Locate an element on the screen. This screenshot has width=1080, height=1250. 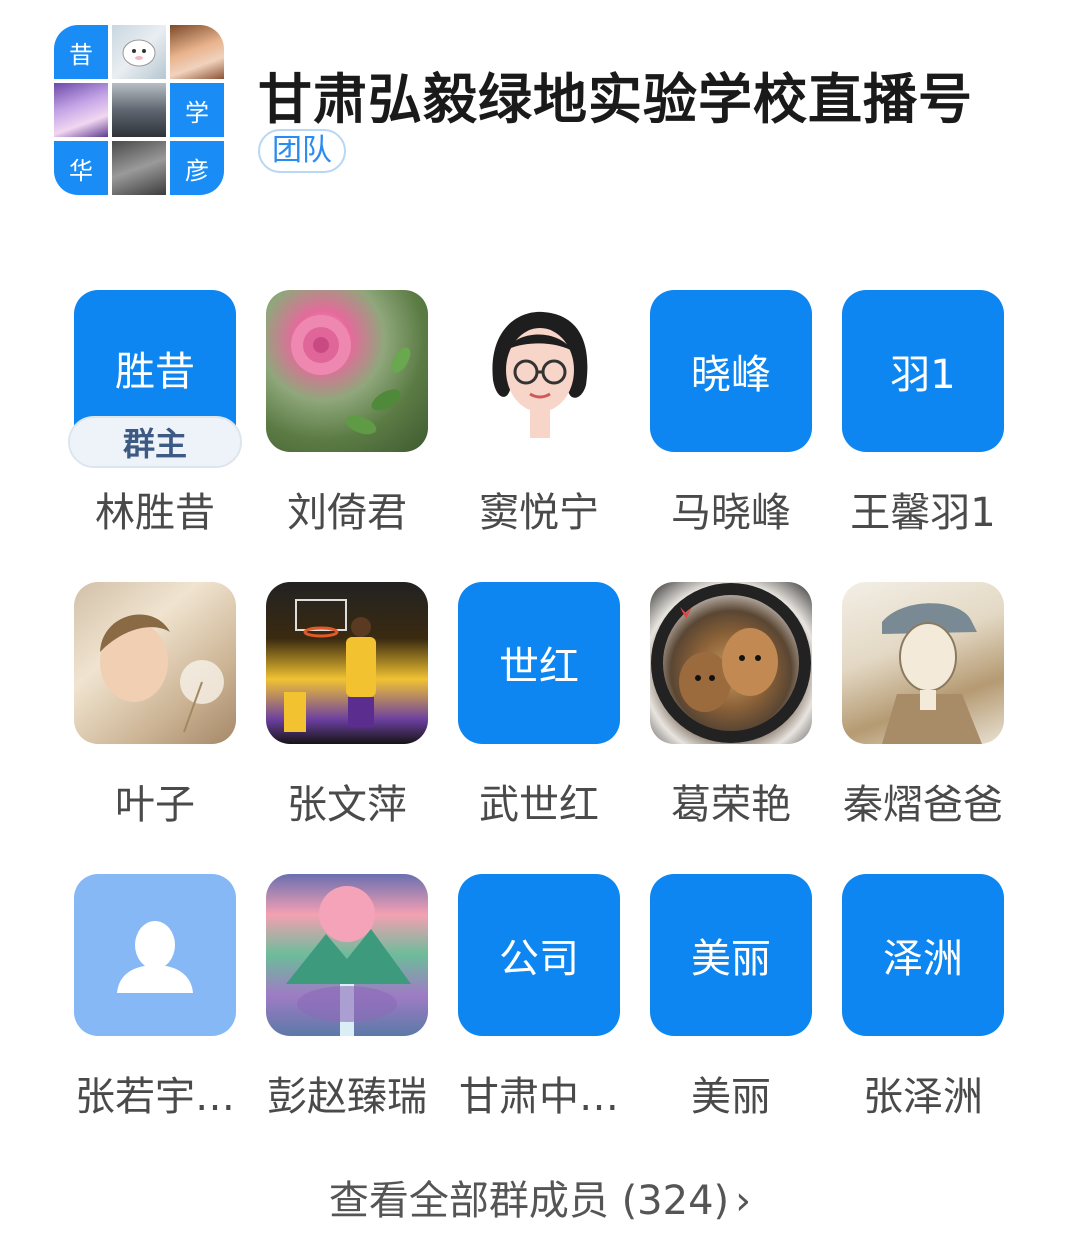
group-avatar-tile: 昔 is located at coordinates (81, 52).